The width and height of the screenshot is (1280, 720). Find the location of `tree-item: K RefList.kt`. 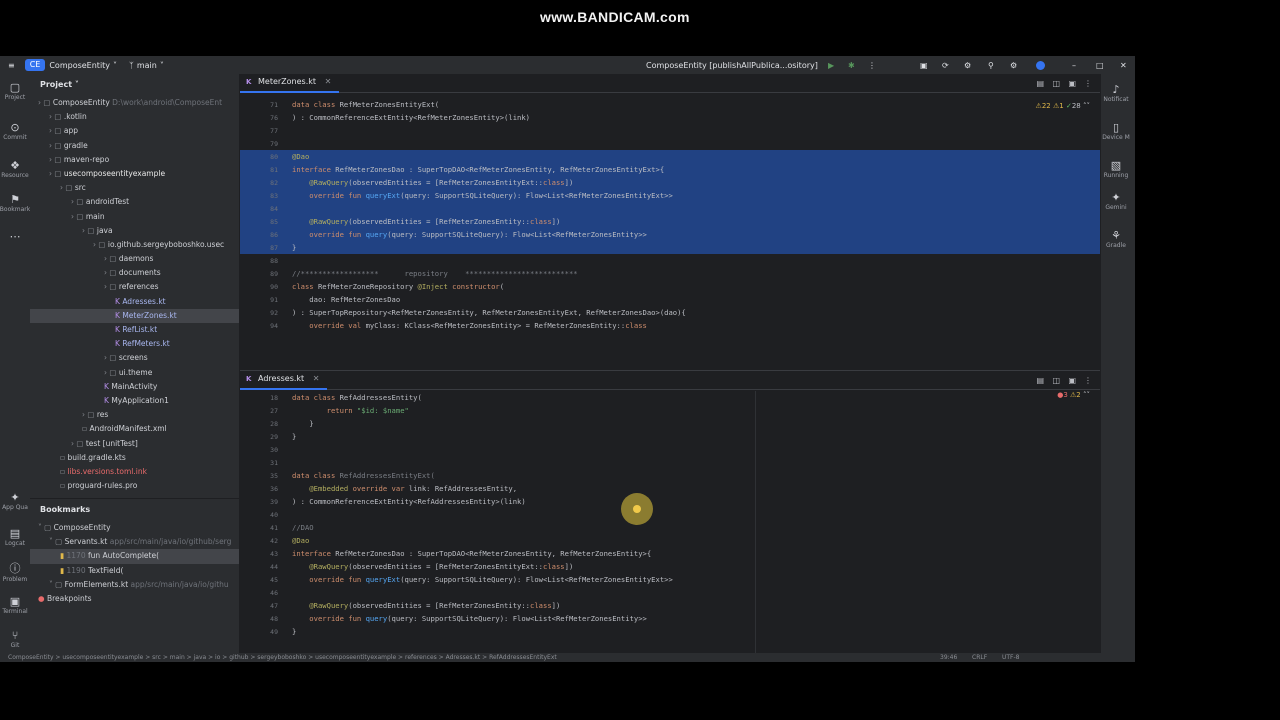

tree-item: K RefList.kt is located at coordinates (134, 330).